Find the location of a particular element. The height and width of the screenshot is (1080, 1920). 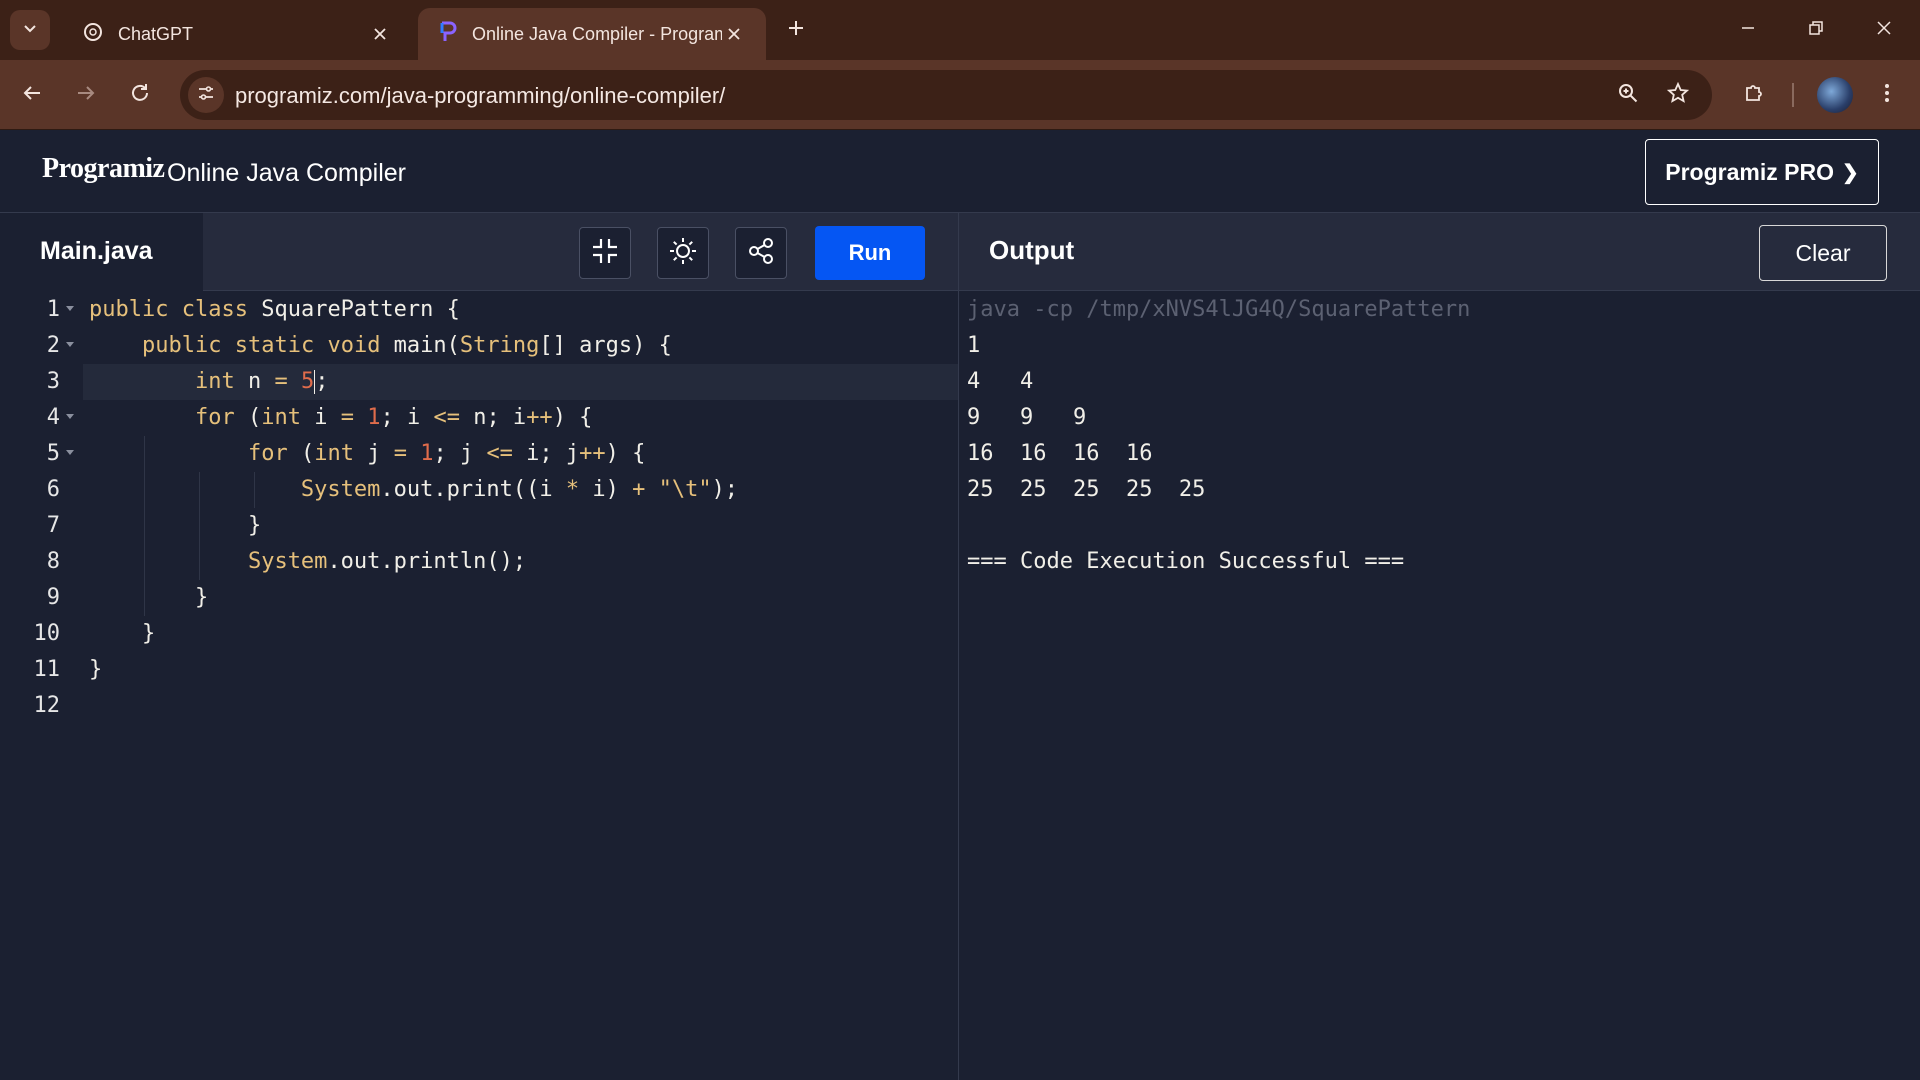

back-button is located at coordinates (32, 95).